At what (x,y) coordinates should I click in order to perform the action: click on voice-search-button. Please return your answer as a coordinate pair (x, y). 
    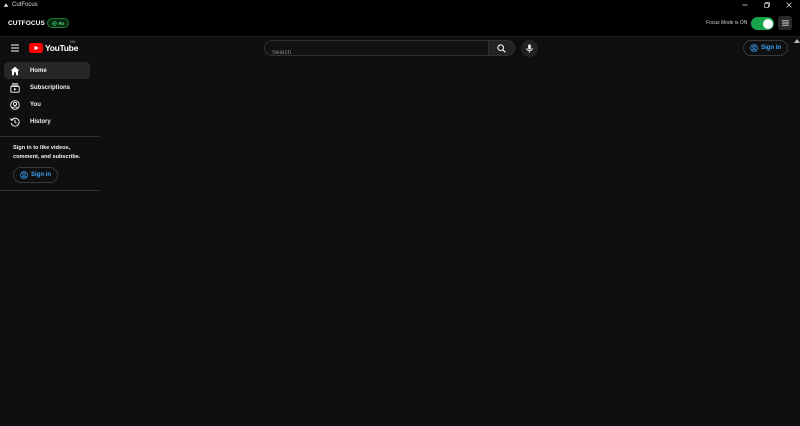
    Looking at the image, I should click on (529, 48).